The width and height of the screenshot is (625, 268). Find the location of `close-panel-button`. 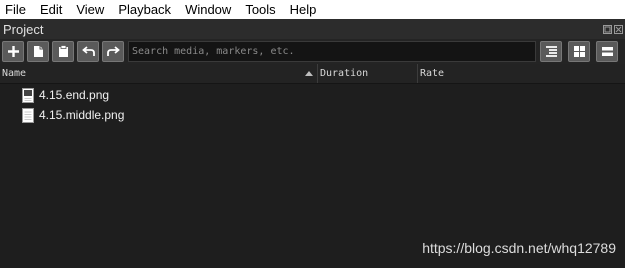

close-panel-button is located at coordinates (618, 29).